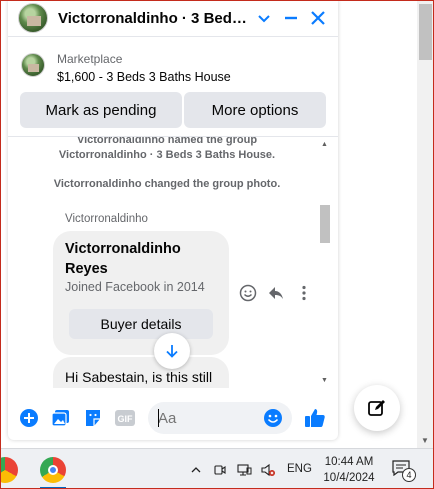  Describe the element at coordinates (349, 478) in the screenshot. I see `clock-date: 10/4/2024` at that location.